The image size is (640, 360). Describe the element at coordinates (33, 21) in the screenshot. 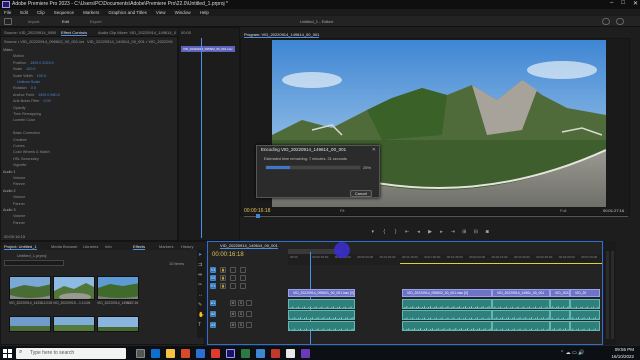

I see `workspace-tab-import: Import` at that location.